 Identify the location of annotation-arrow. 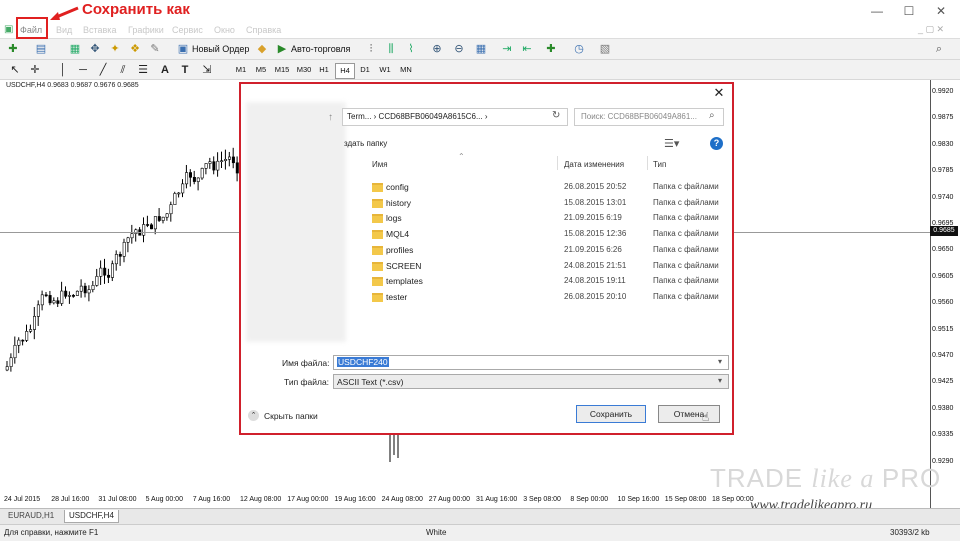
(64, 13).